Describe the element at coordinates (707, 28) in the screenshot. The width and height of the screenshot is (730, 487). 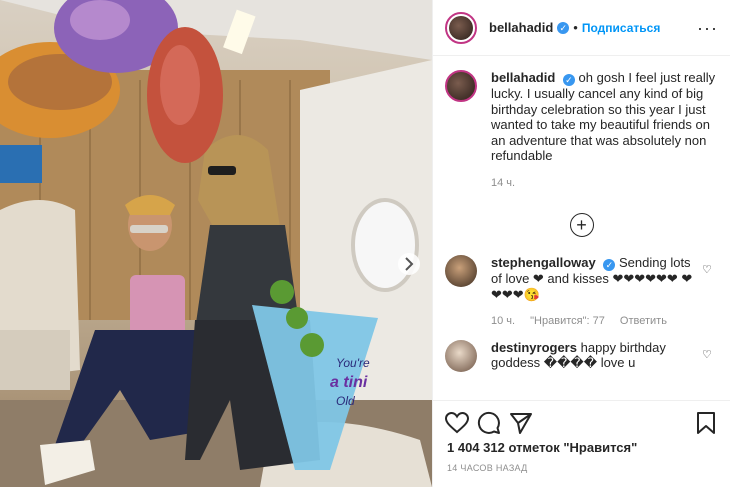
I see `more-icon: ···` at that location.